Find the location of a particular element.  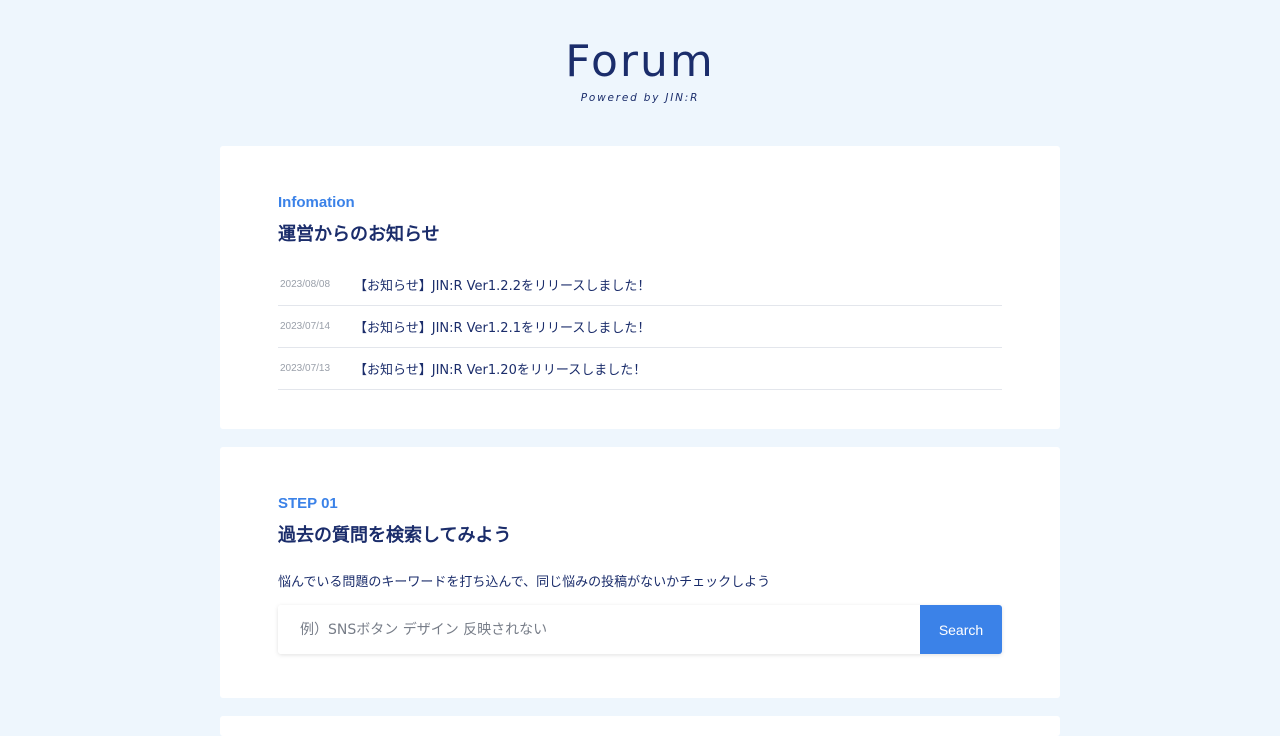

logo-text: Forum is located at coordinates (640, 61).